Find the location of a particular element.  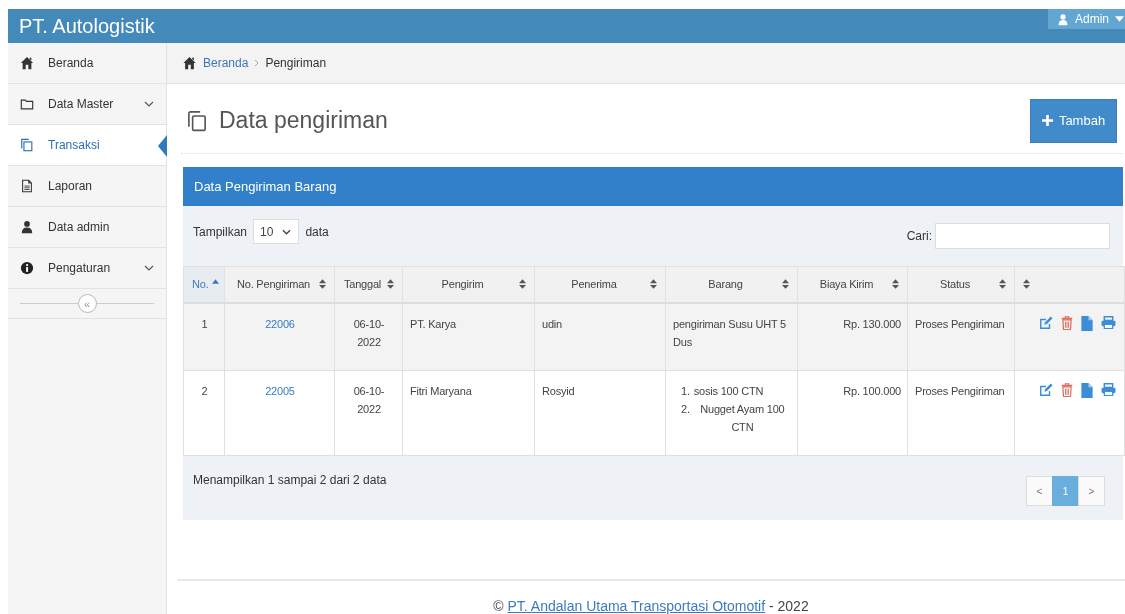

column-header: Status is located at coordinates (961, 284).